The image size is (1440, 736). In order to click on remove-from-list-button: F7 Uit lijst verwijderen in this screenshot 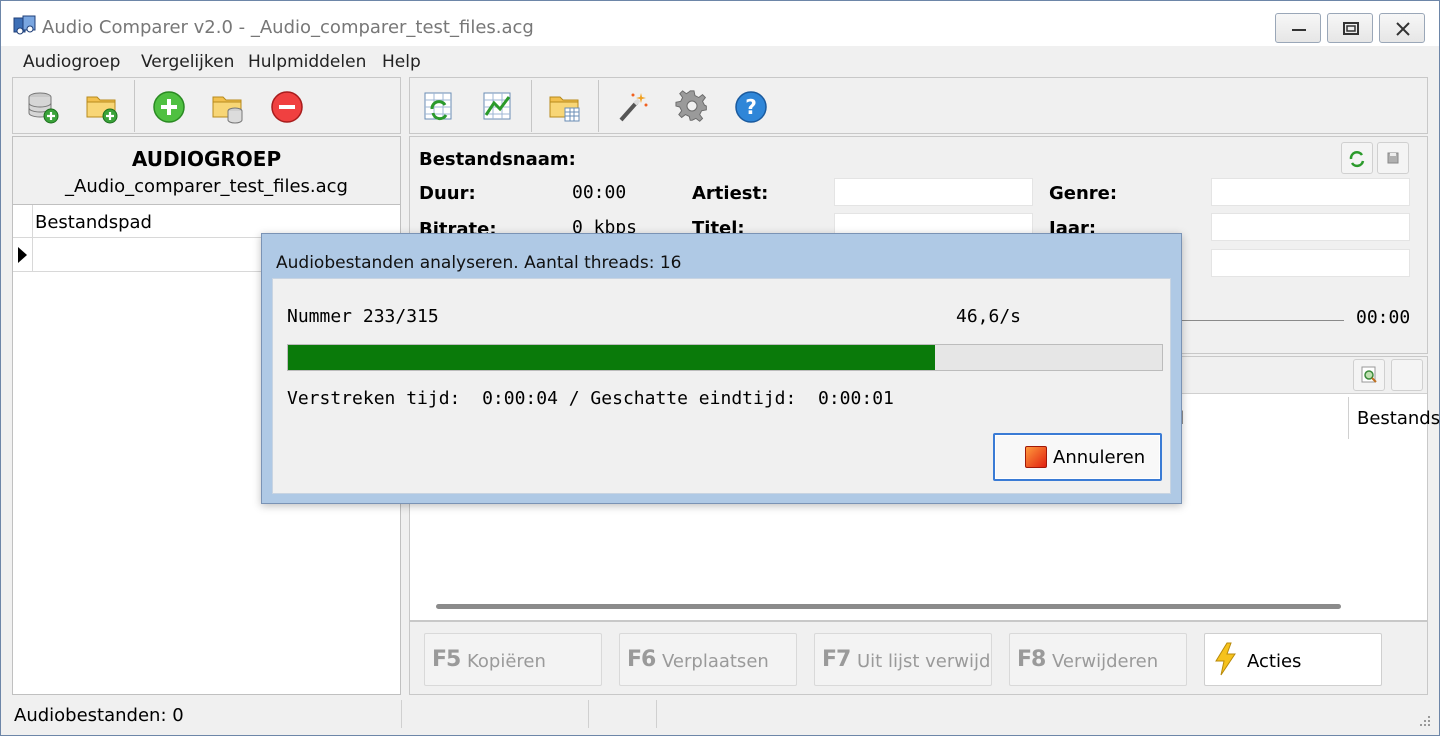, I will do `click(903, 659)`.